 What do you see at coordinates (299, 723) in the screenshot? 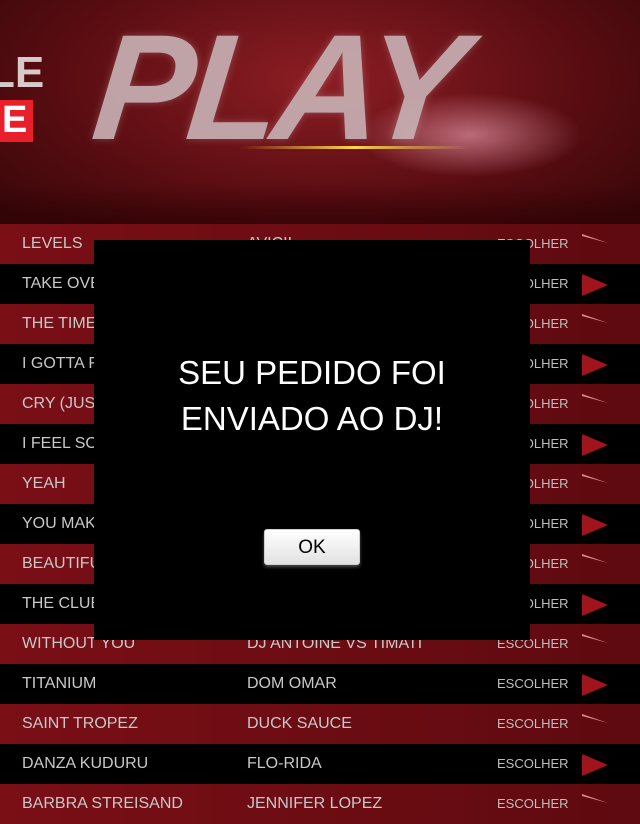
I see `song-artist: DUCK SAUCE` at bounding box center [299, 723].